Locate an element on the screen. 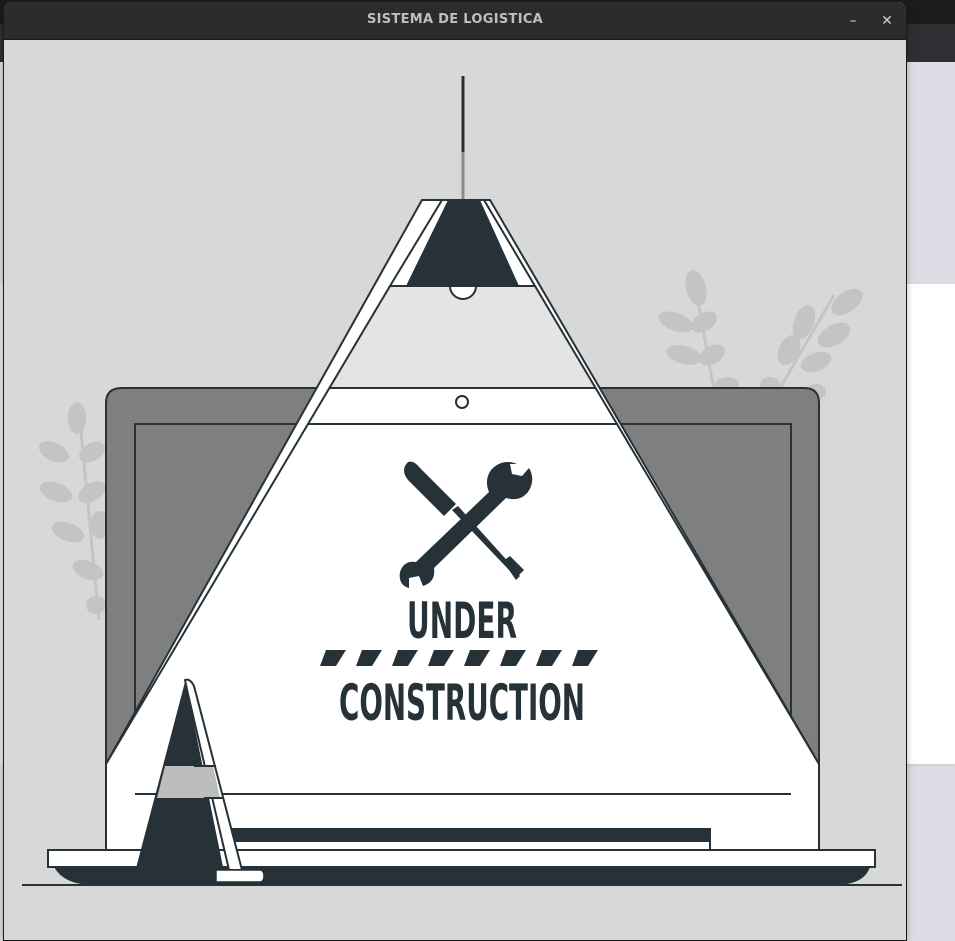  close-button: ✕ is located at coordinates (887, 21).